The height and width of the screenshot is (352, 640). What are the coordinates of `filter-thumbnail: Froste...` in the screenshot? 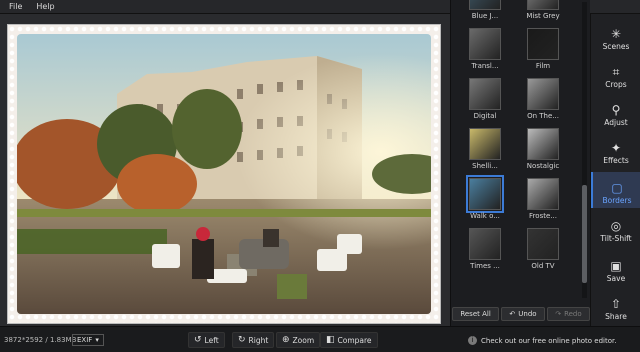 It's located at (541, 201).